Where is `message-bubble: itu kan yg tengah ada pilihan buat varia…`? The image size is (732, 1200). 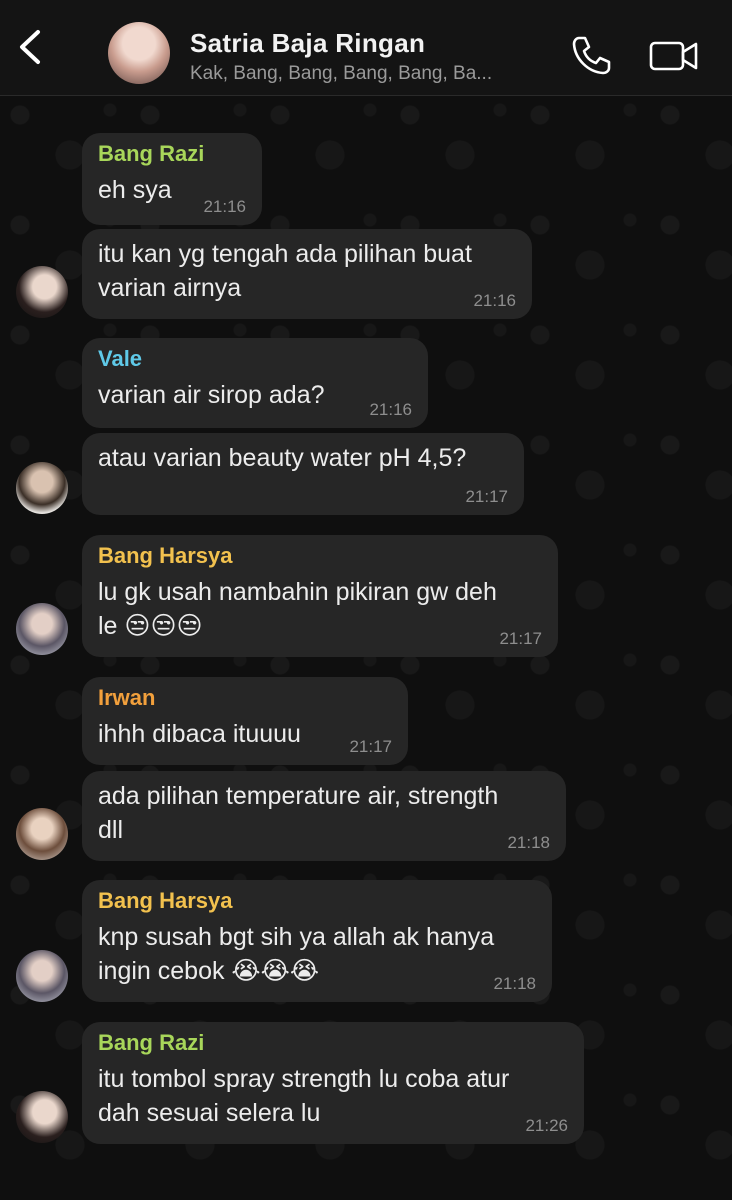
message-bubble: itu kan yg tengah ada pilihan buat varia… is located at coordinates (307, 274).